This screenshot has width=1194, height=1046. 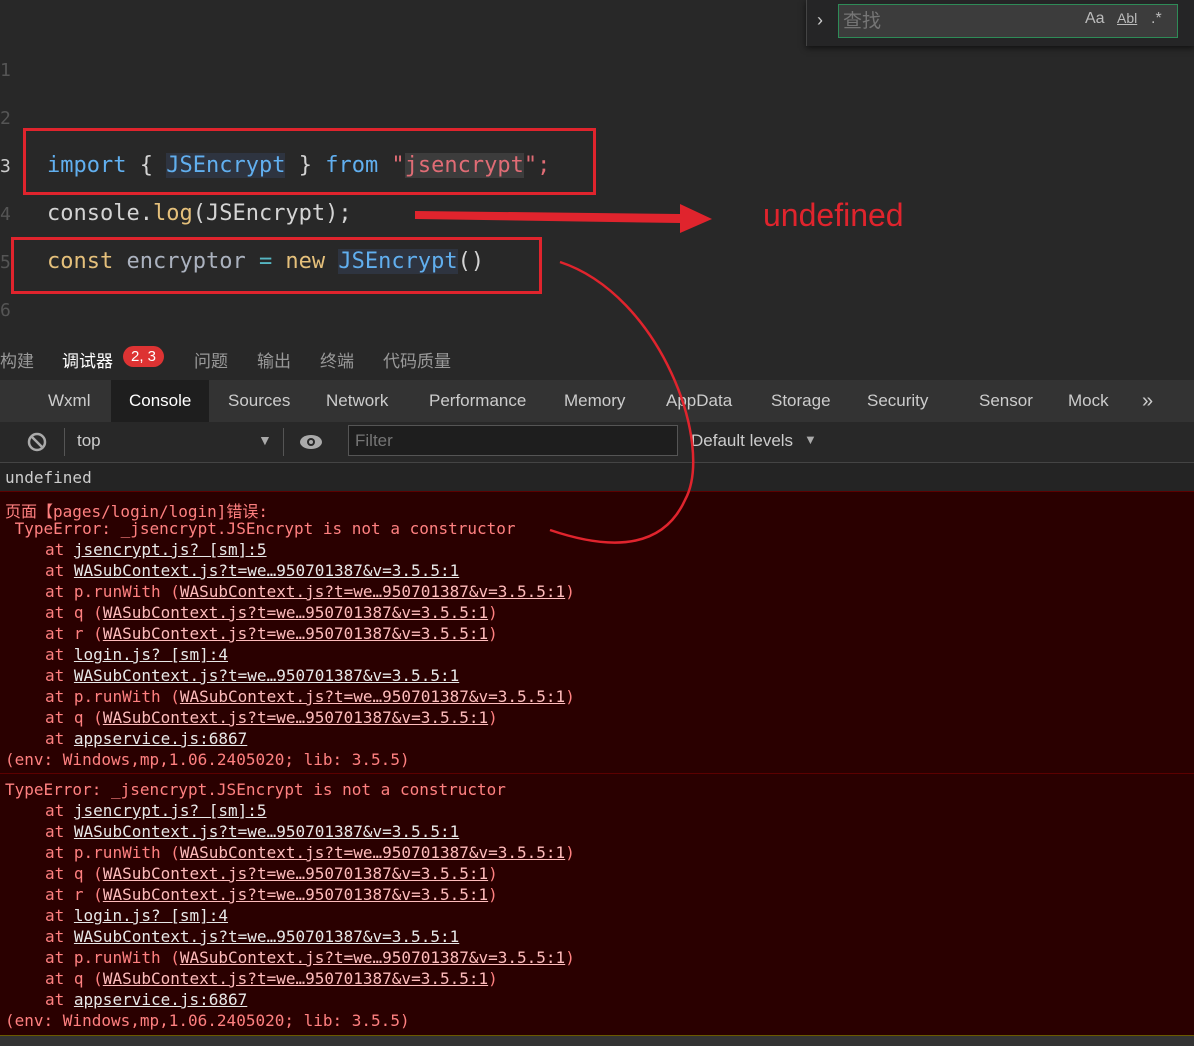 I want to click on stack-frame: at jsencrypt.js? [sm]:5, so click(x=156, y=549).